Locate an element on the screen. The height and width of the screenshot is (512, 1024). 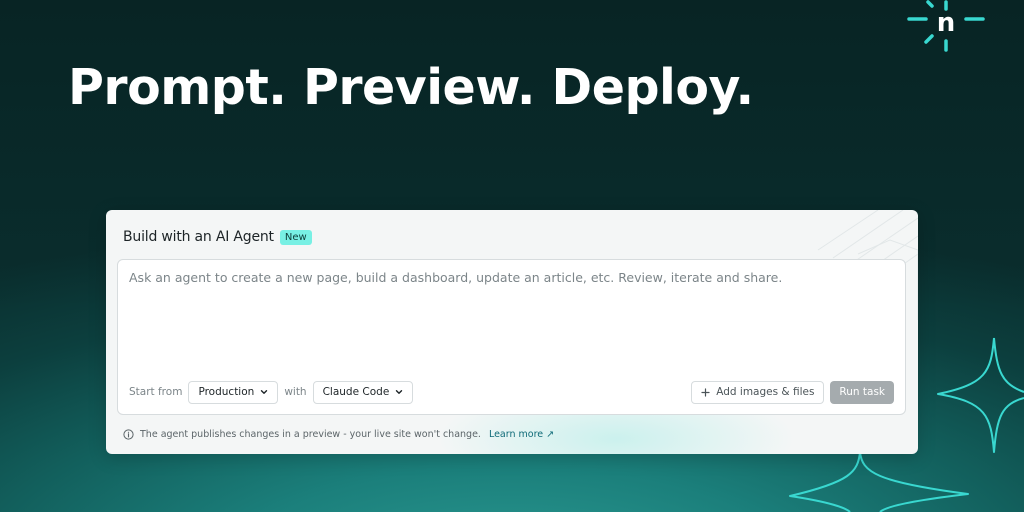
start-from-value: Production is located at coordinates (226, 392).